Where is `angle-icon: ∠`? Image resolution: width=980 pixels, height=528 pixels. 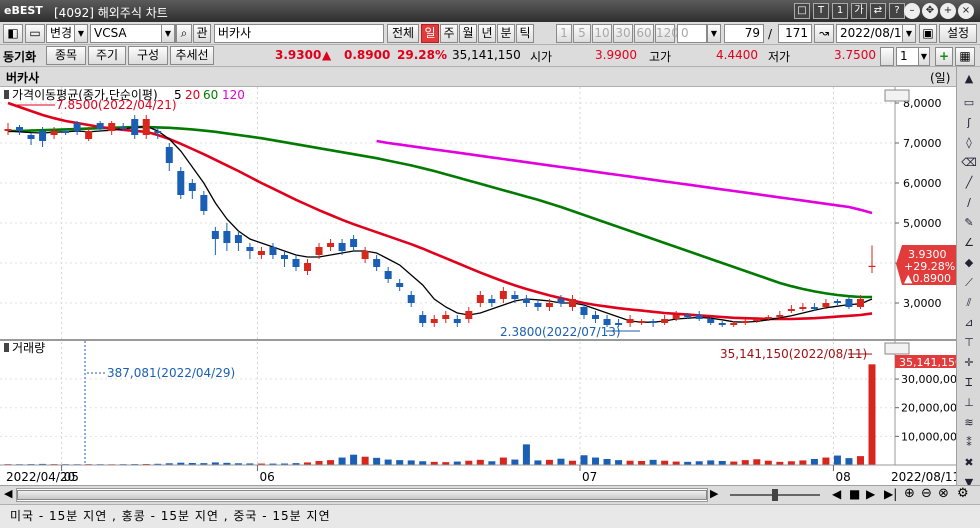 angle-icon: ∠ is located at coordinates (969, 243).